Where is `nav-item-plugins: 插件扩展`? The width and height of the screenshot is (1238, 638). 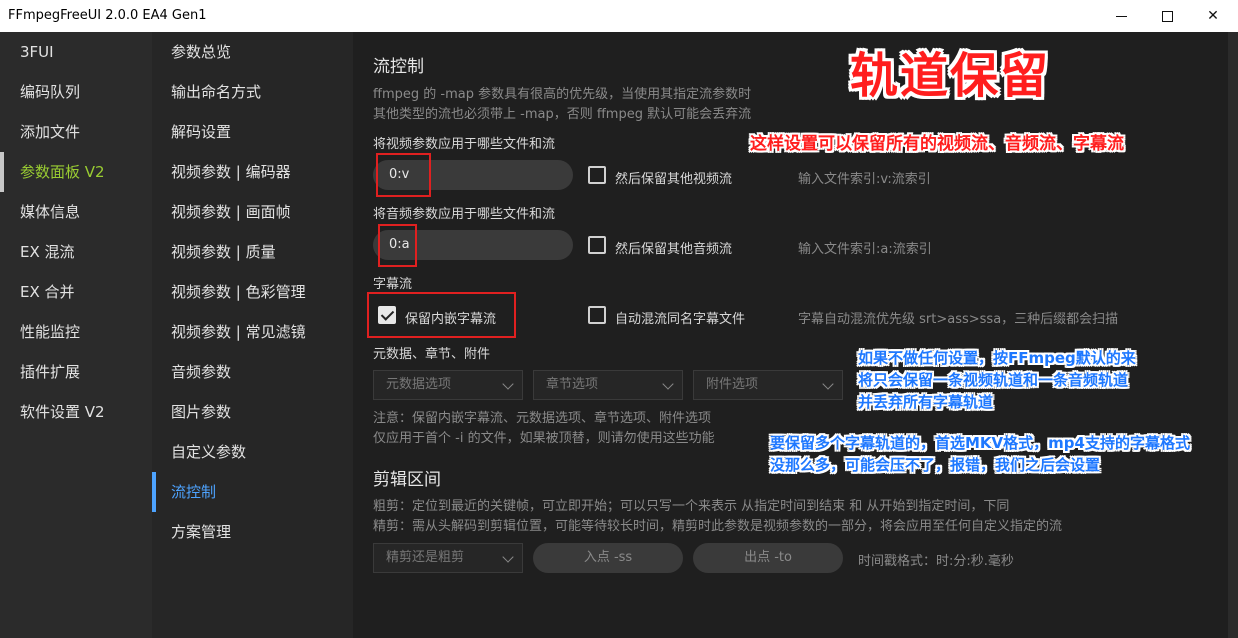 nav-item-plugins: 插件扩展 is located at coordinates (76, 372).